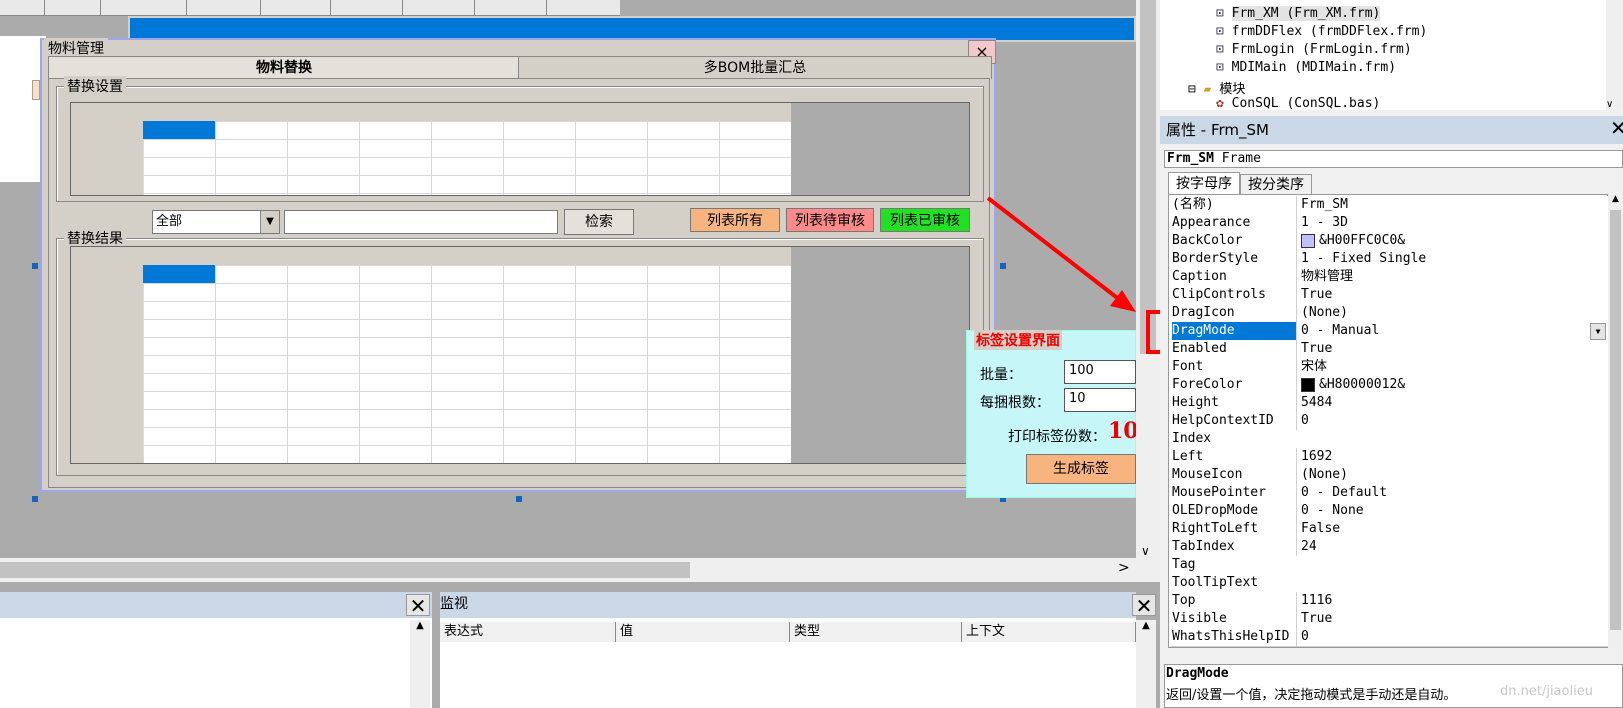  Describe the element at coordinates (1314, 49) in the screenshot. I see `tree-item: ⊡ FrmLogin (FrmLogin.frm)` at that location.